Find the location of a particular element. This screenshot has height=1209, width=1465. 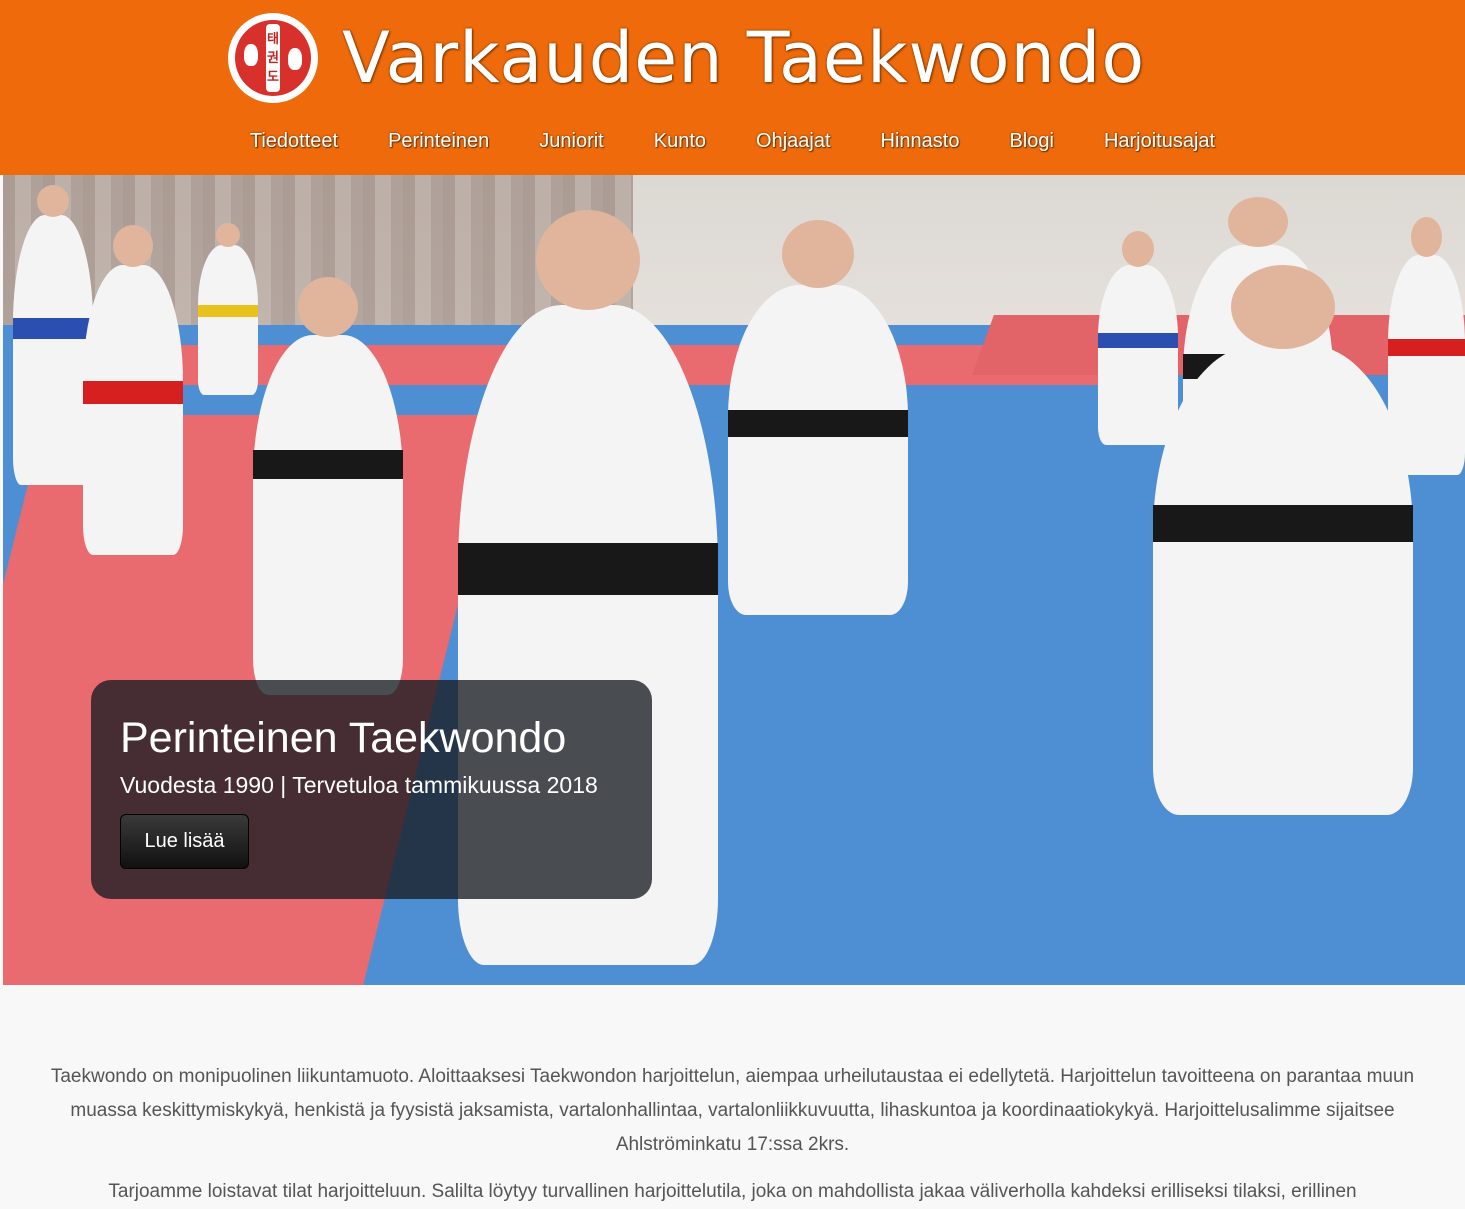

logo-emblem: 태 권 도 is located at coordinates (273, 58).